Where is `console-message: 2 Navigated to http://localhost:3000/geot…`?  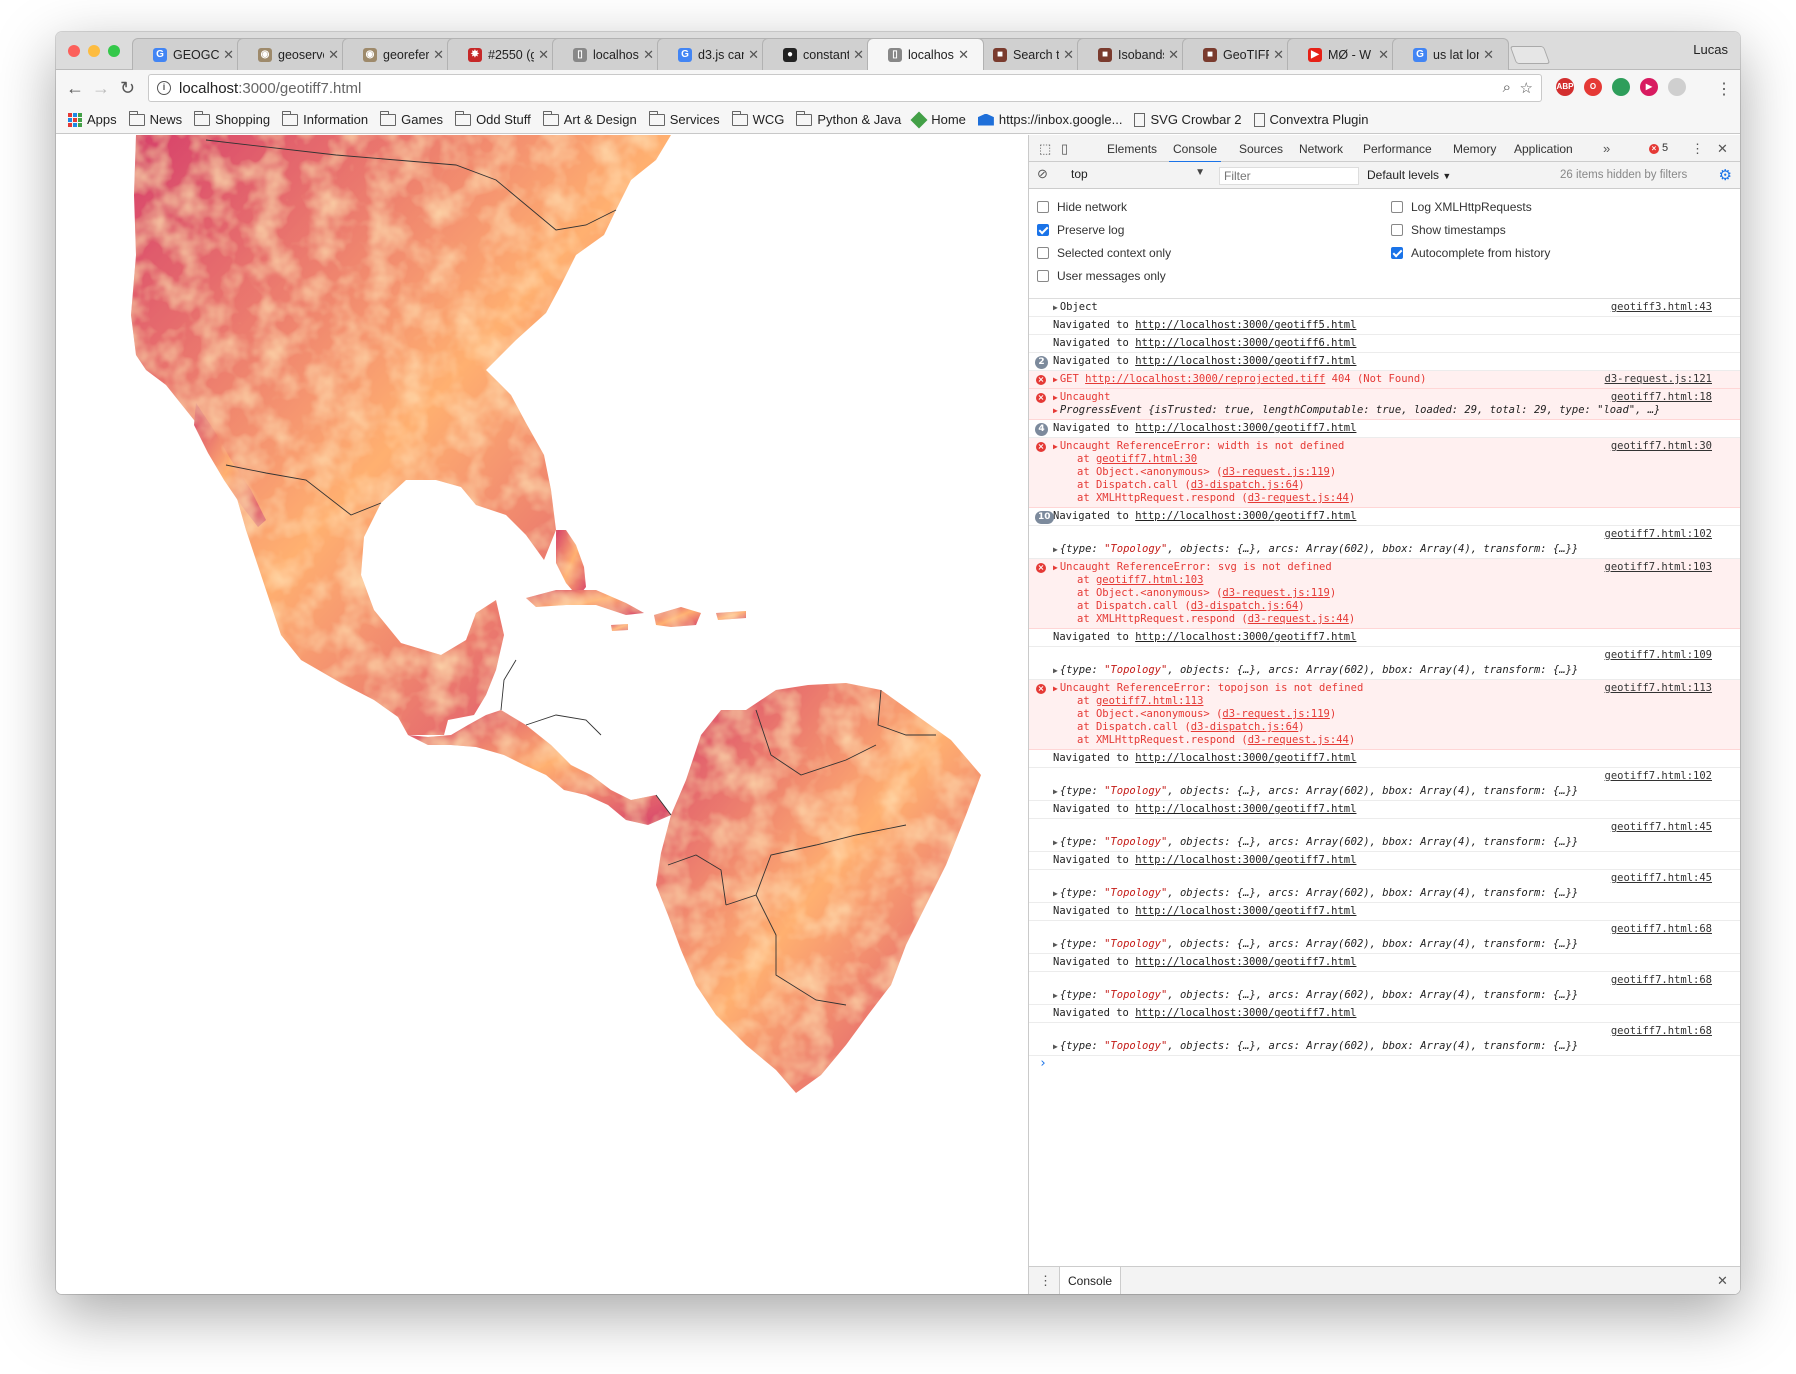 console-message: 2 Navigated to http://localhost:3000/geot… is located at coordinates (1384, 362).